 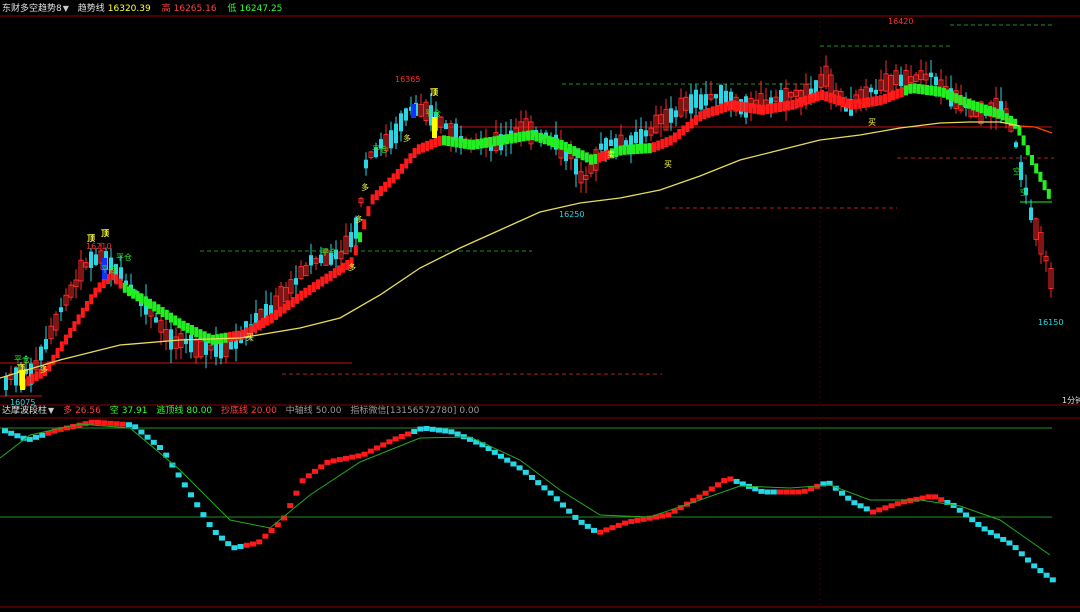 What do you see at coordinates (22, 380) in the screenshot?
I see `yellow-marker` at bounding box center [22, 380].